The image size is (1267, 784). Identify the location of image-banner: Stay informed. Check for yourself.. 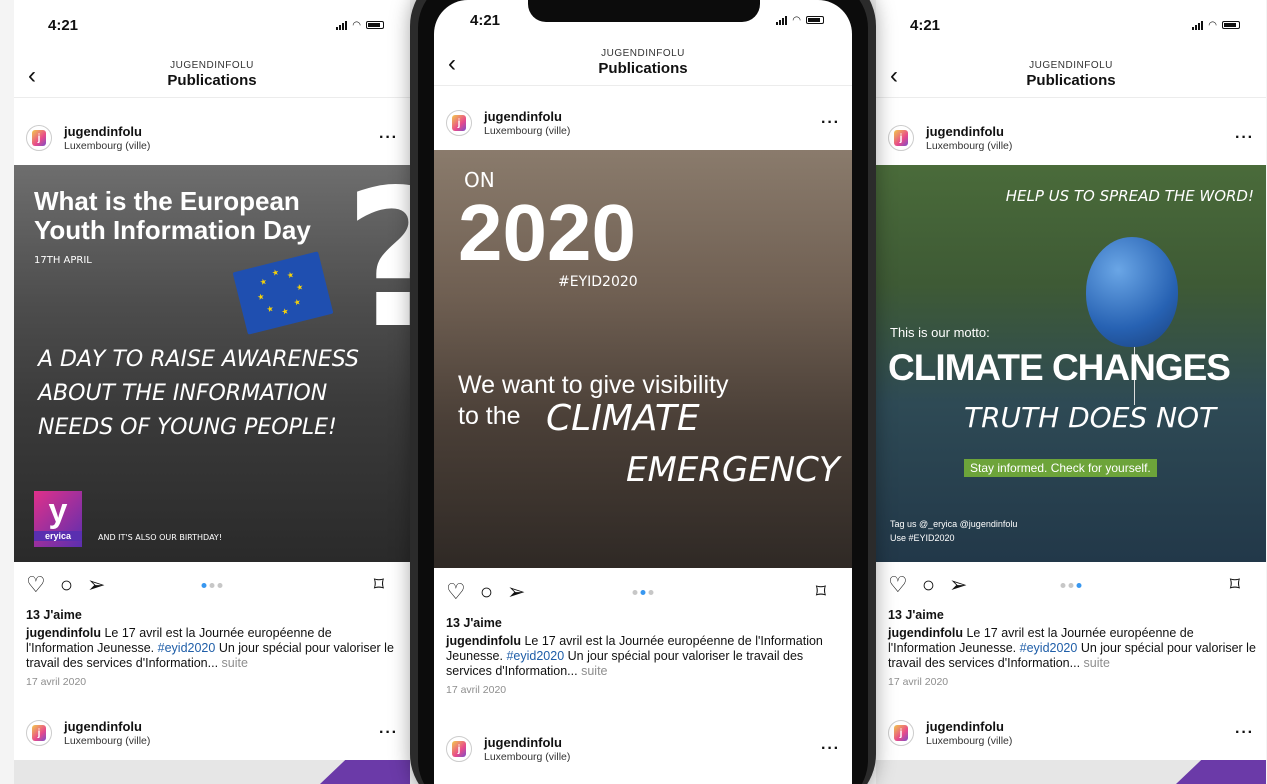
(1060, 468).